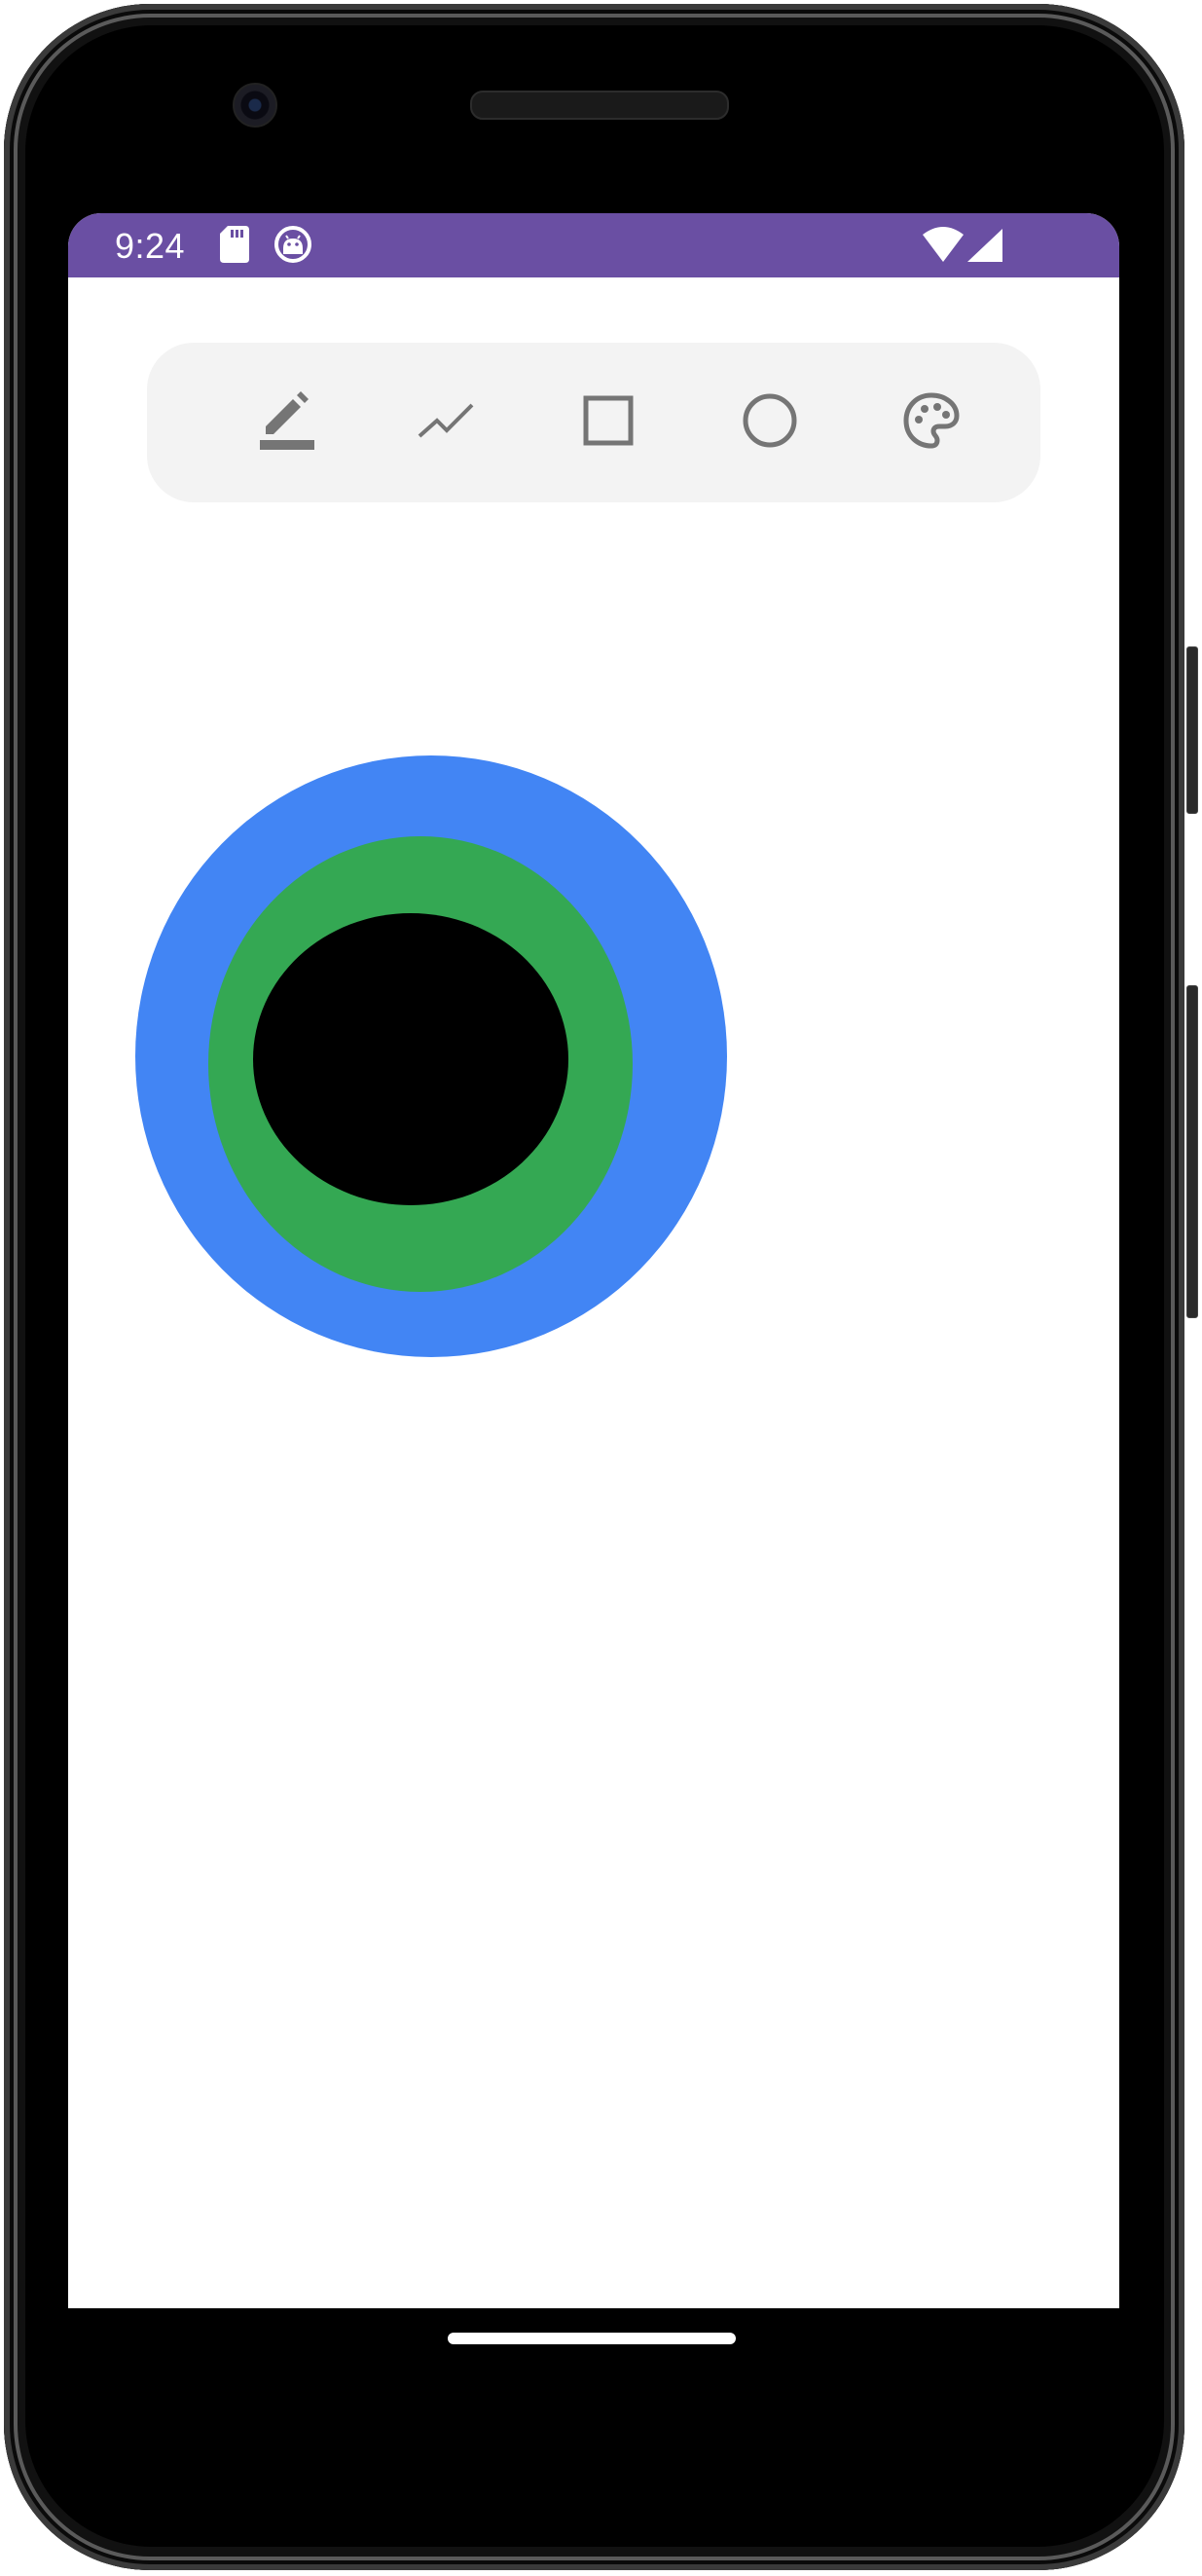 This screenshot has width=1202, height=2576. I want to click on cell-signal-icon, so click(984, 247).